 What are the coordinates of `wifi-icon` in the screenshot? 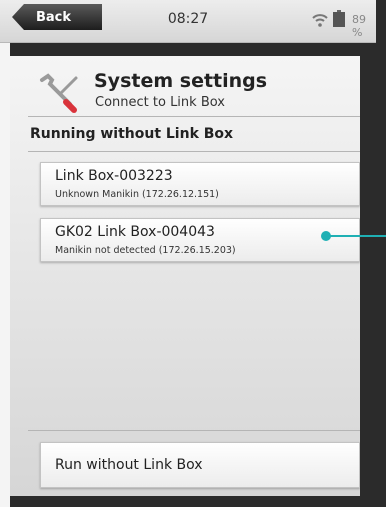 It's located at (320, 20).